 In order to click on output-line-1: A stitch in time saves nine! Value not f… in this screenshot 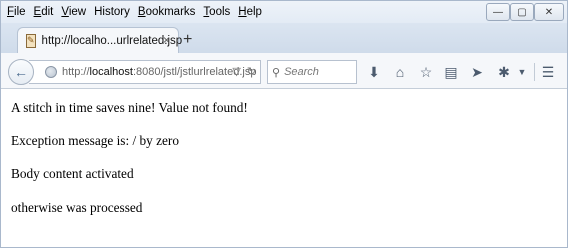, I will do `click(129, 107)`.